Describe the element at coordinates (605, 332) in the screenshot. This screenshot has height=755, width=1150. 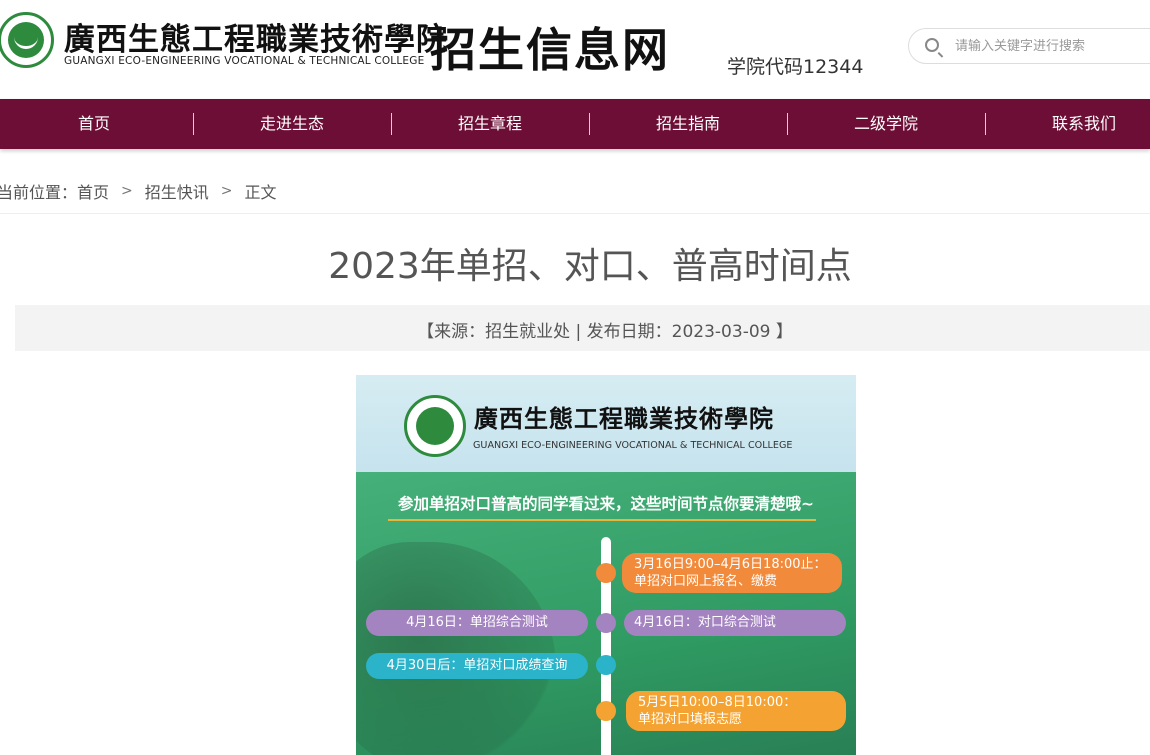
I see `article-meta: 【来源：招生就业处 | 发布日期：2023-03-09 】` at that location.